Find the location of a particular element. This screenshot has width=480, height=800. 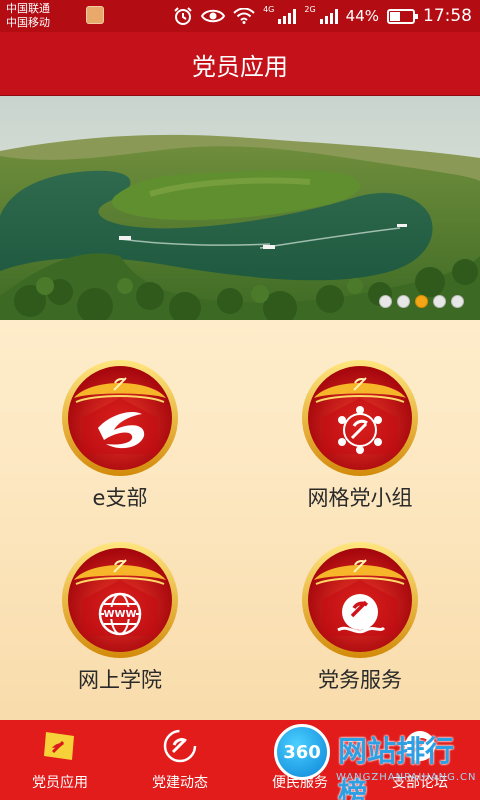

battery-icon is located at coordinates (402, 16).